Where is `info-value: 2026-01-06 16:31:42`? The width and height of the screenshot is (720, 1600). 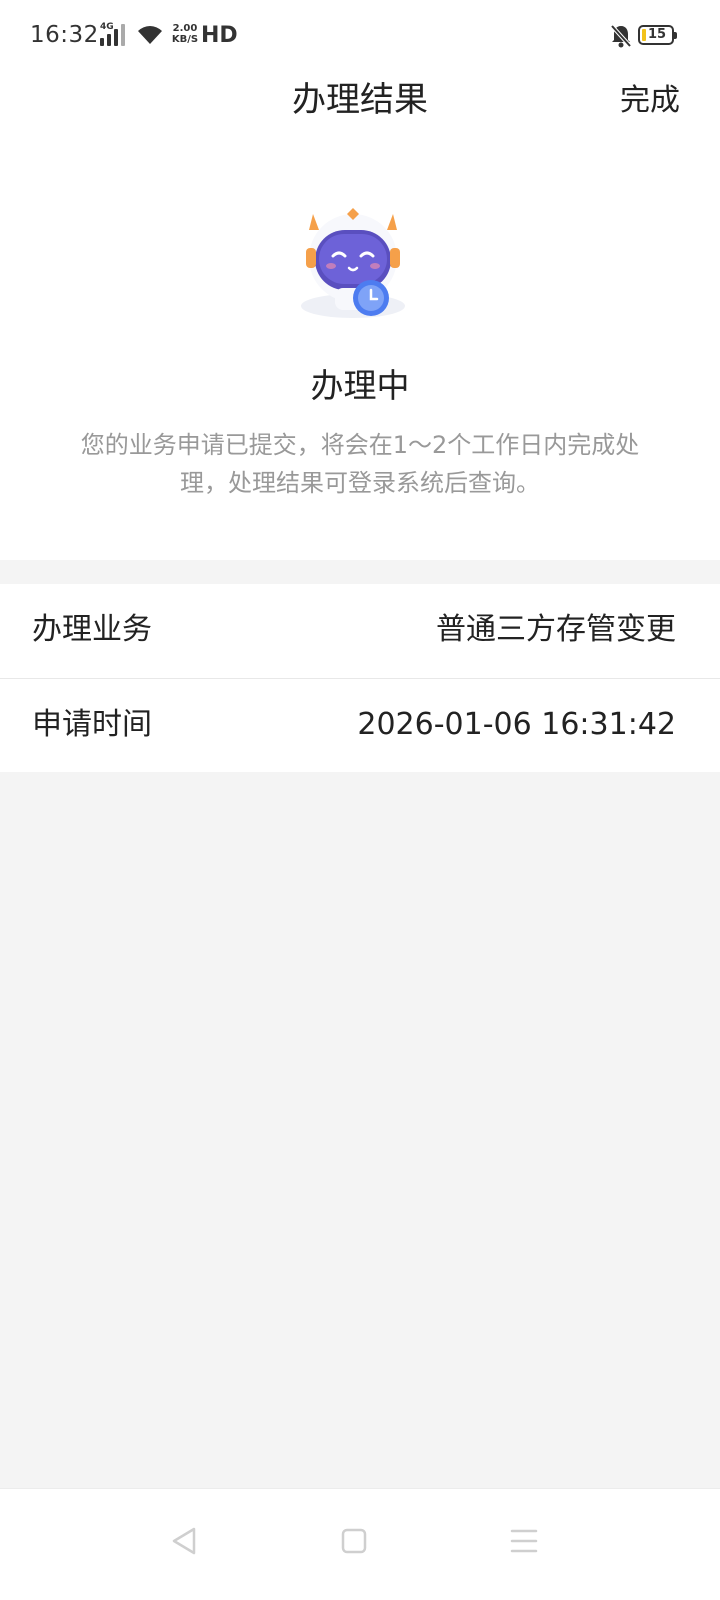 info-value: 2026-01-06 16:31:42 is located at coordinates (516, 724).